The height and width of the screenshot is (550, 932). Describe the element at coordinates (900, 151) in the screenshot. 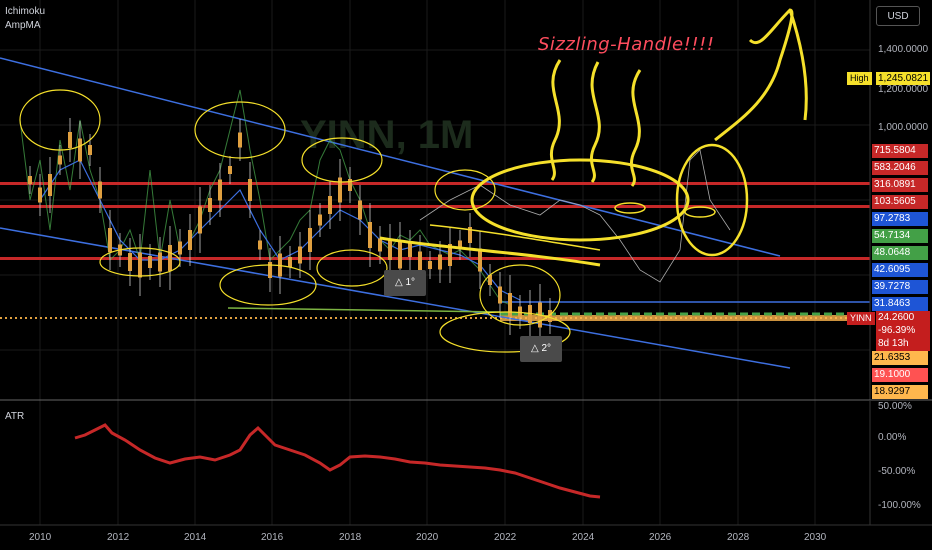

I see `price-tag: 715.5804` at that location.